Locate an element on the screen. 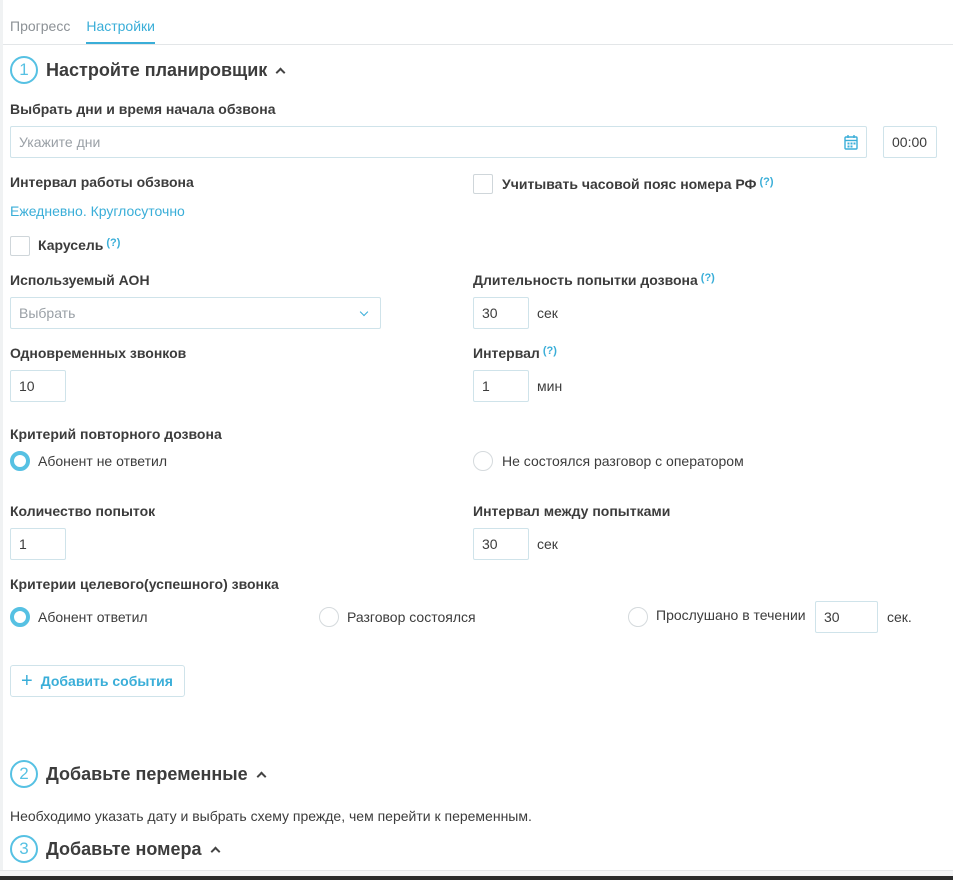 The width and height of the screenshot is (953, 880). retry-option-no-operator: Не состоялся разговор с оператором is located at coordinates (623, 461).